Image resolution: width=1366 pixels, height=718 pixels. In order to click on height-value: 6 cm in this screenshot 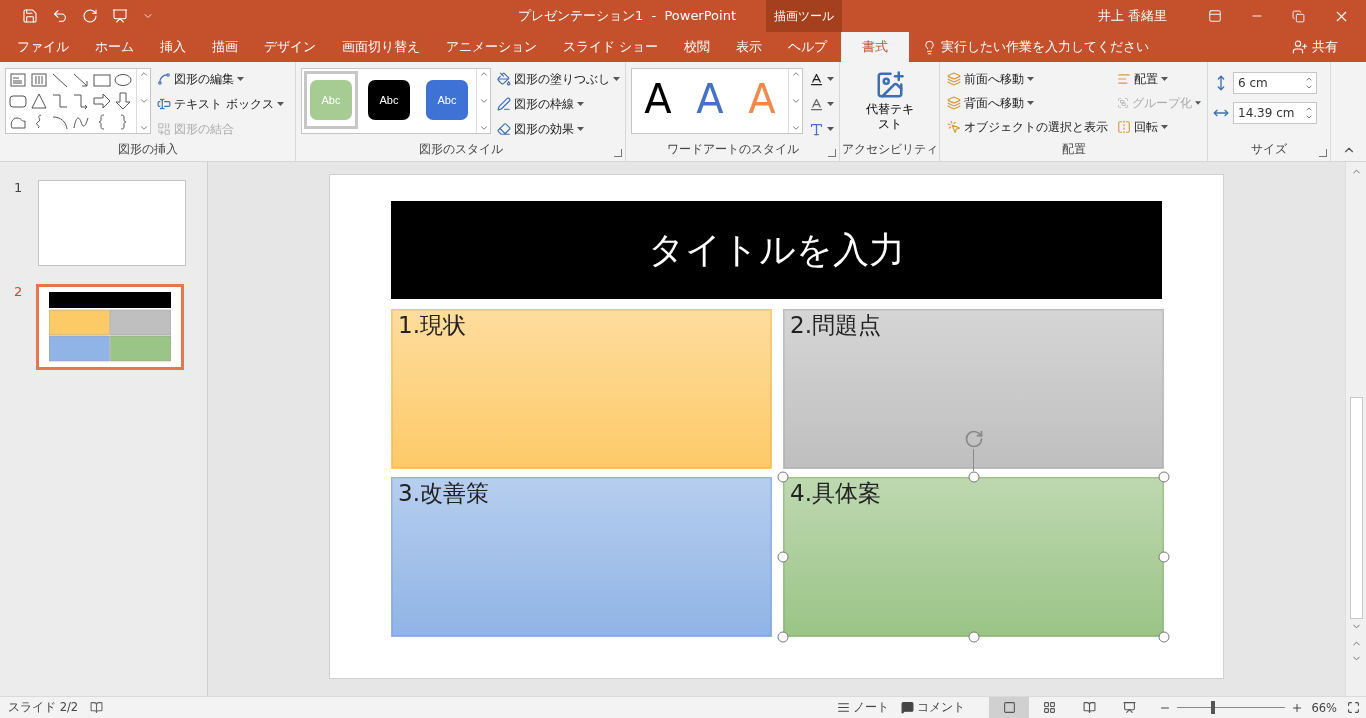, I will do `click(1253, 83)`.